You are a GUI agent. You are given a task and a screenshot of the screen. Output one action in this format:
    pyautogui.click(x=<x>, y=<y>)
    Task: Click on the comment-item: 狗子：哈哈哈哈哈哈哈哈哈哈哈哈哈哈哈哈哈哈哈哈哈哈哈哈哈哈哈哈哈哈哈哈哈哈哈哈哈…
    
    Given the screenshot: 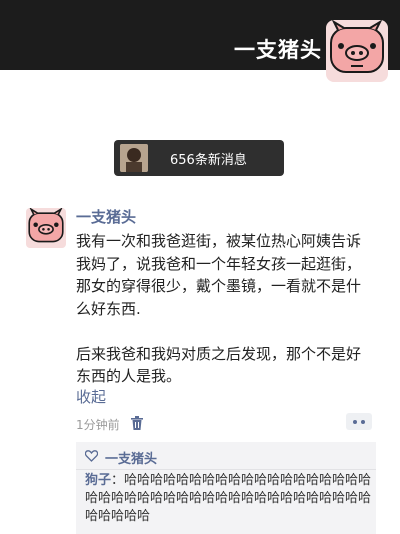 What is the action you would take?
    pyautogui.click(x=230, y=499)
    